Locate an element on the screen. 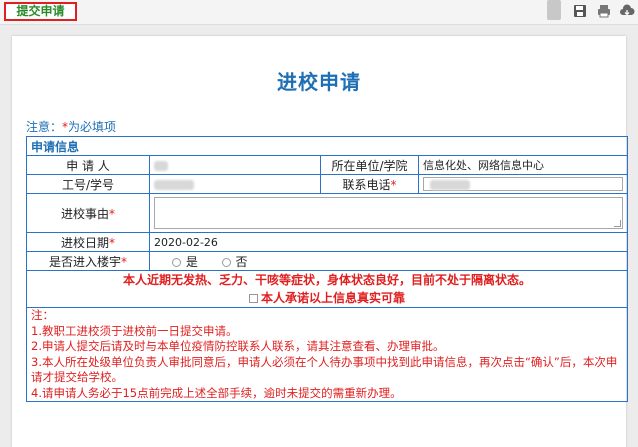 The image size is (638, 447). building-label: 是否进入楼宇* is located at coordinates (88, 261).